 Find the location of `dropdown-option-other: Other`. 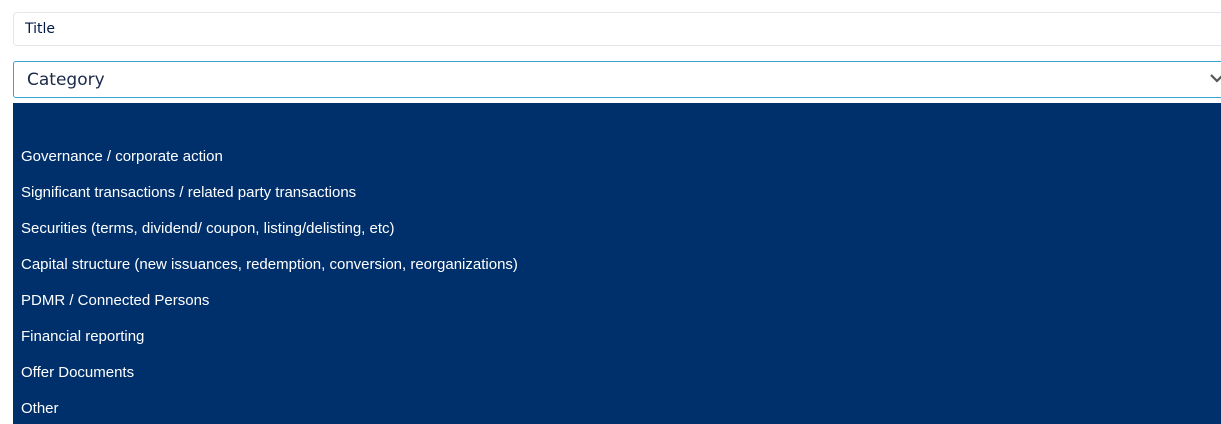

dropdown-option-other: Other is located at coordinates (617, 407).